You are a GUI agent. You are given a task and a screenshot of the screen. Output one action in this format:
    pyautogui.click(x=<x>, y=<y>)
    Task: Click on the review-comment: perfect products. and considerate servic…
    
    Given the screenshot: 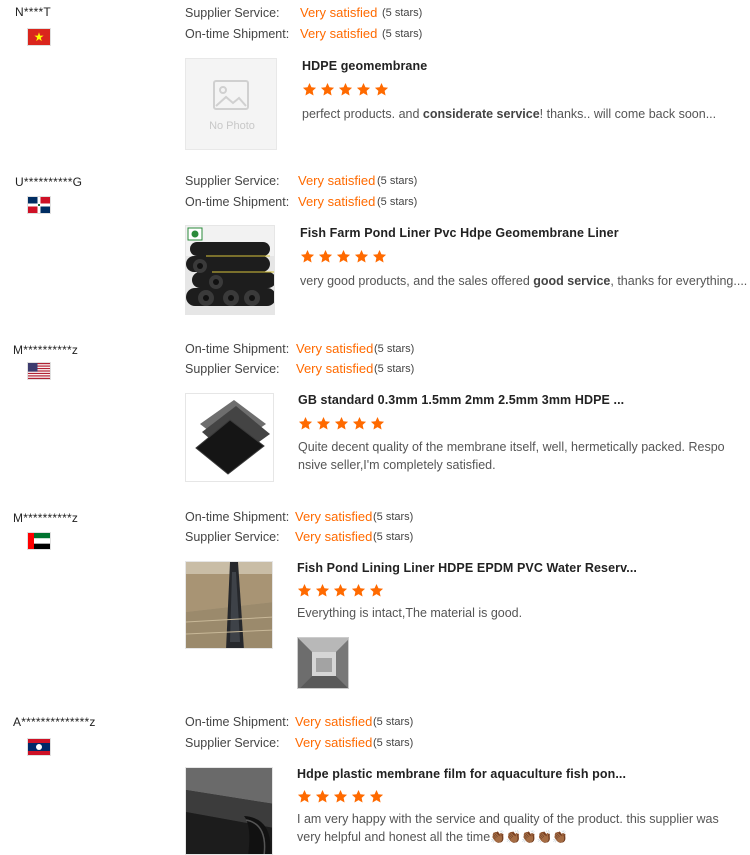 What is the action you would take?
    pyautogui.click(x=509, y=114)
    